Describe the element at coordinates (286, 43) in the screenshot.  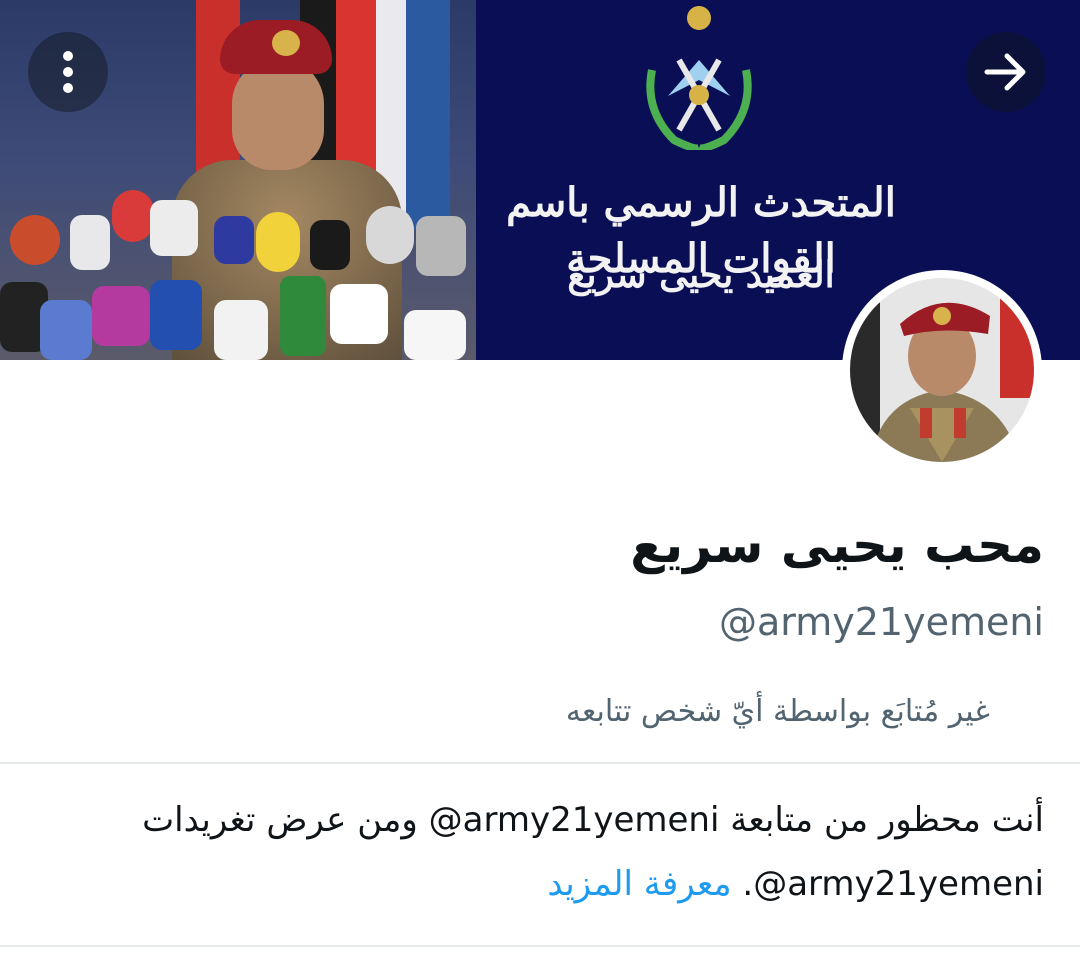
I see `beret-badge` at that location.